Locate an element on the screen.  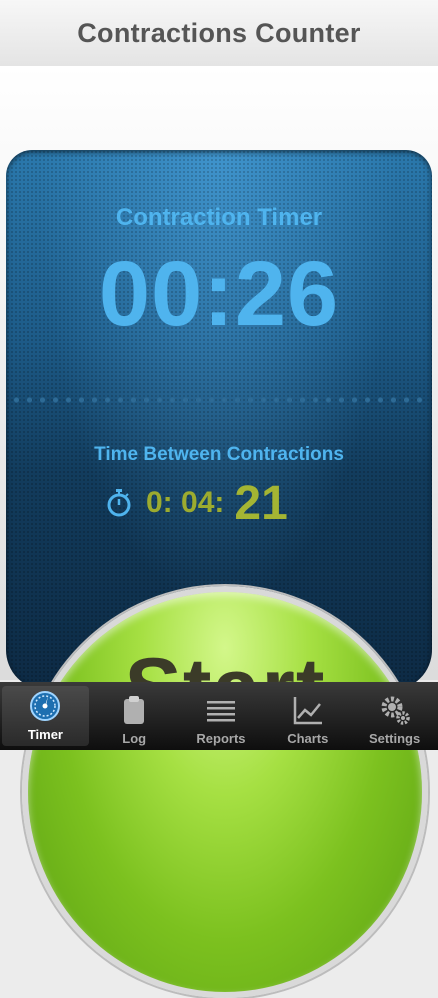
tab-settings: Settings is located at coordinates (394, 716).